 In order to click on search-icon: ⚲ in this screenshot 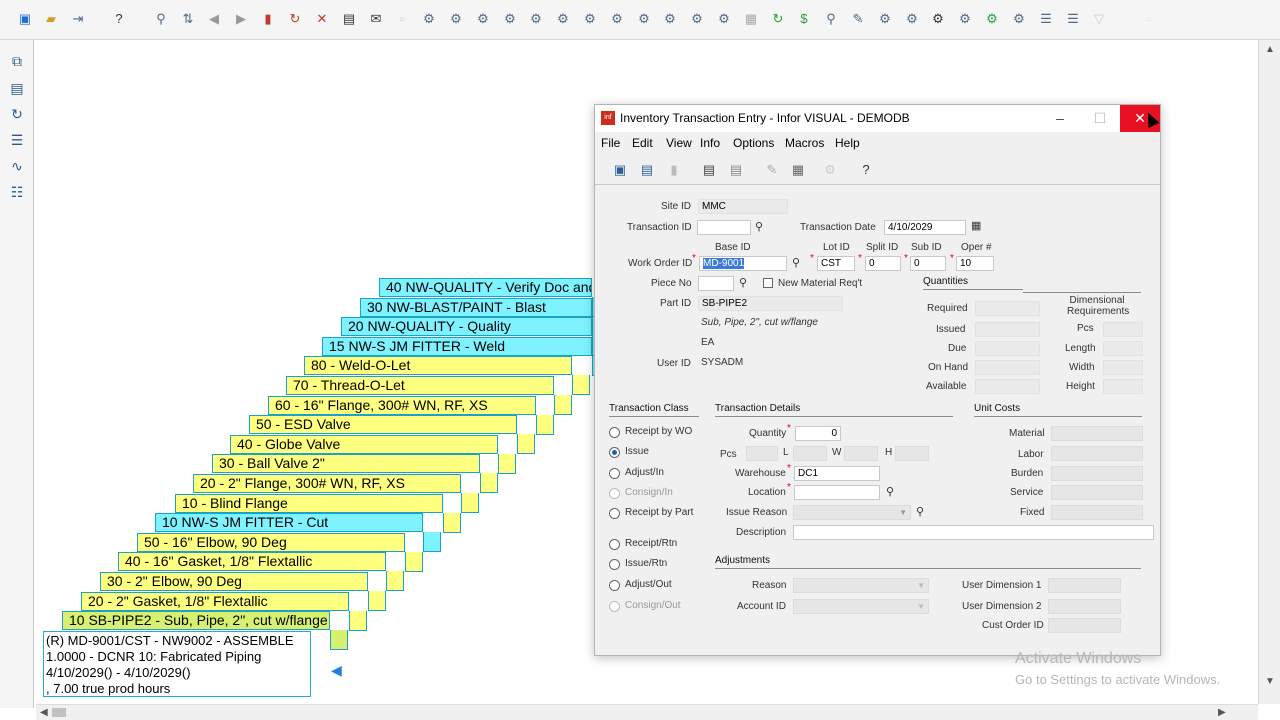, I will do `click(161, 19)`.